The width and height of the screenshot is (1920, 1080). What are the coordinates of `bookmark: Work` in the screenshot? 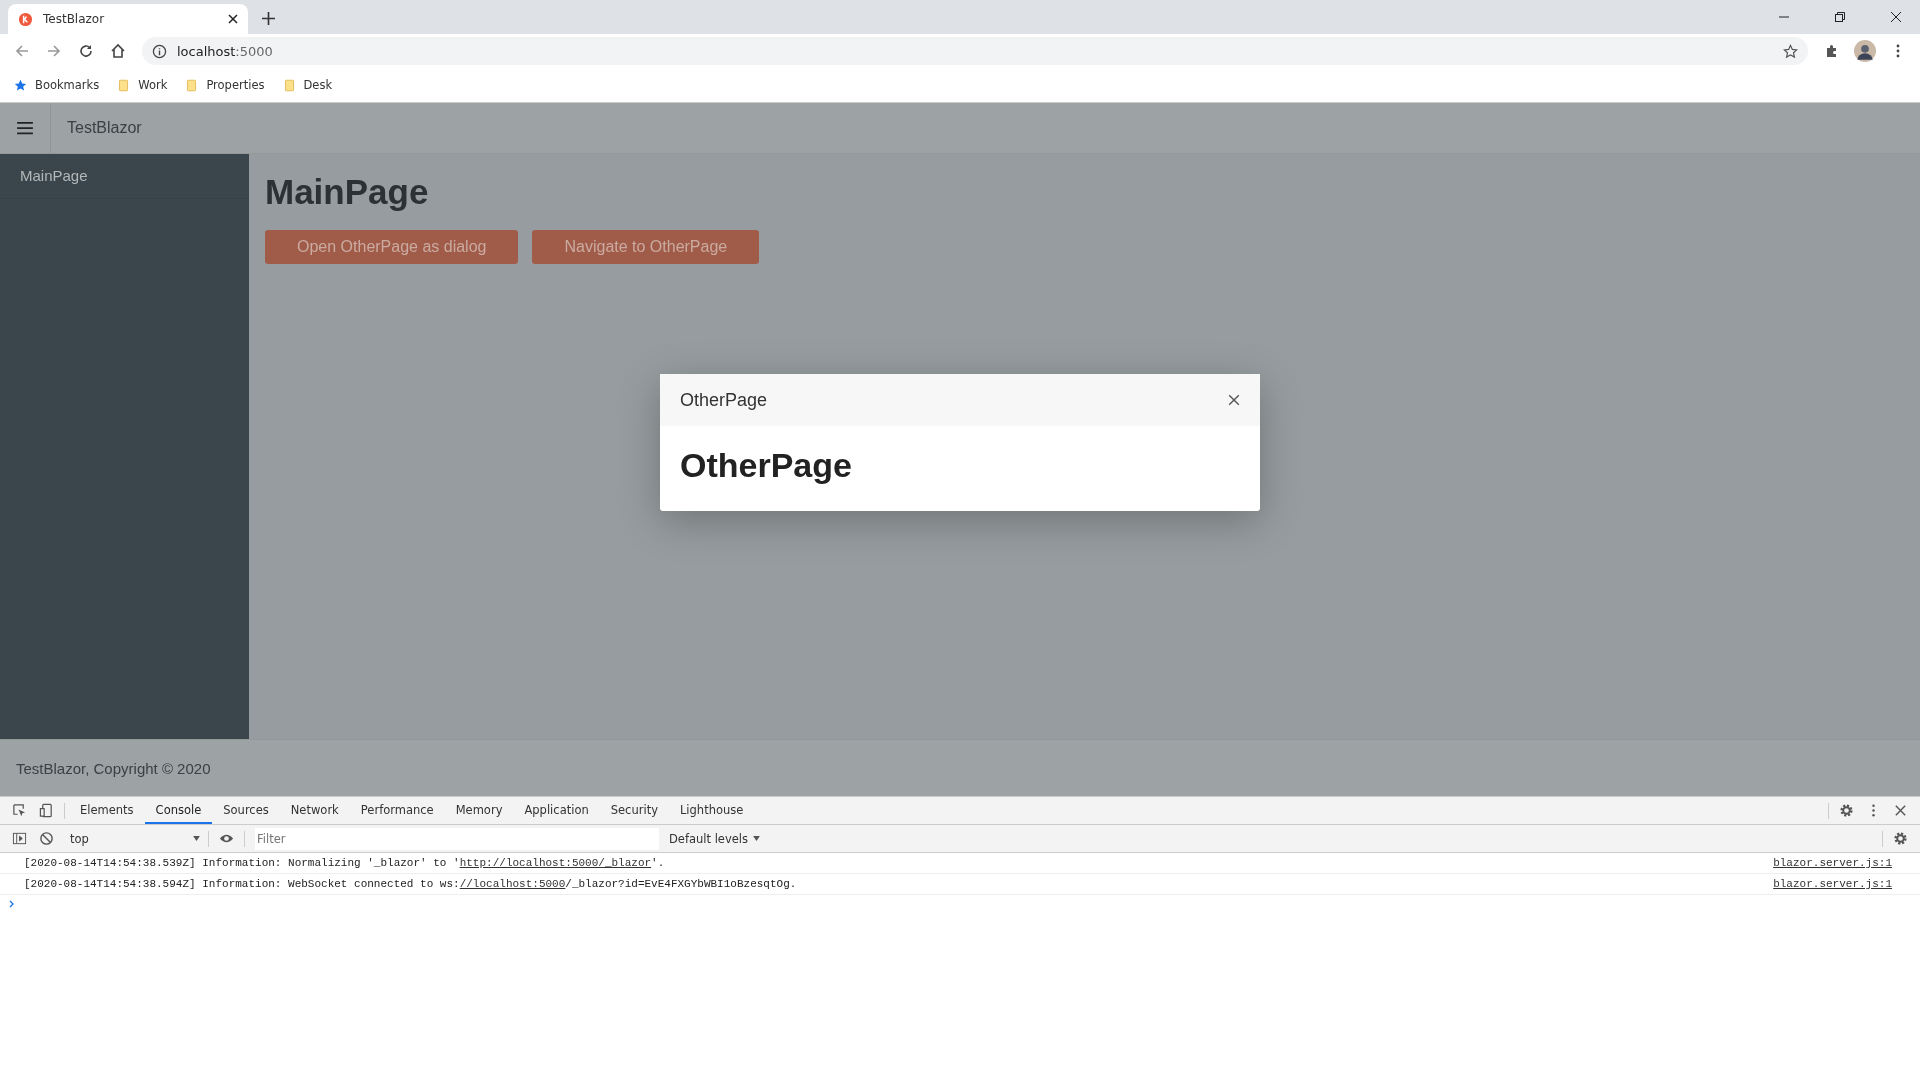 It's located at (142, 85).